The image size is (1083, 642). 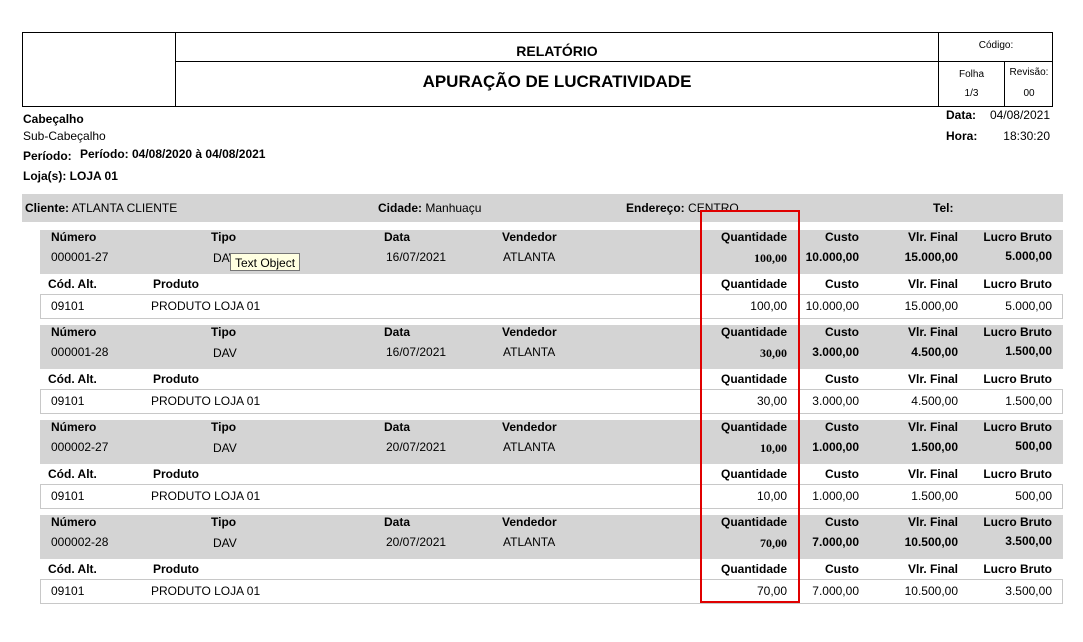 What do you see at coordinates (832, 306) in the screenshot?
I see `item-custo: 10.000,00` at bounding box center [832, 306].